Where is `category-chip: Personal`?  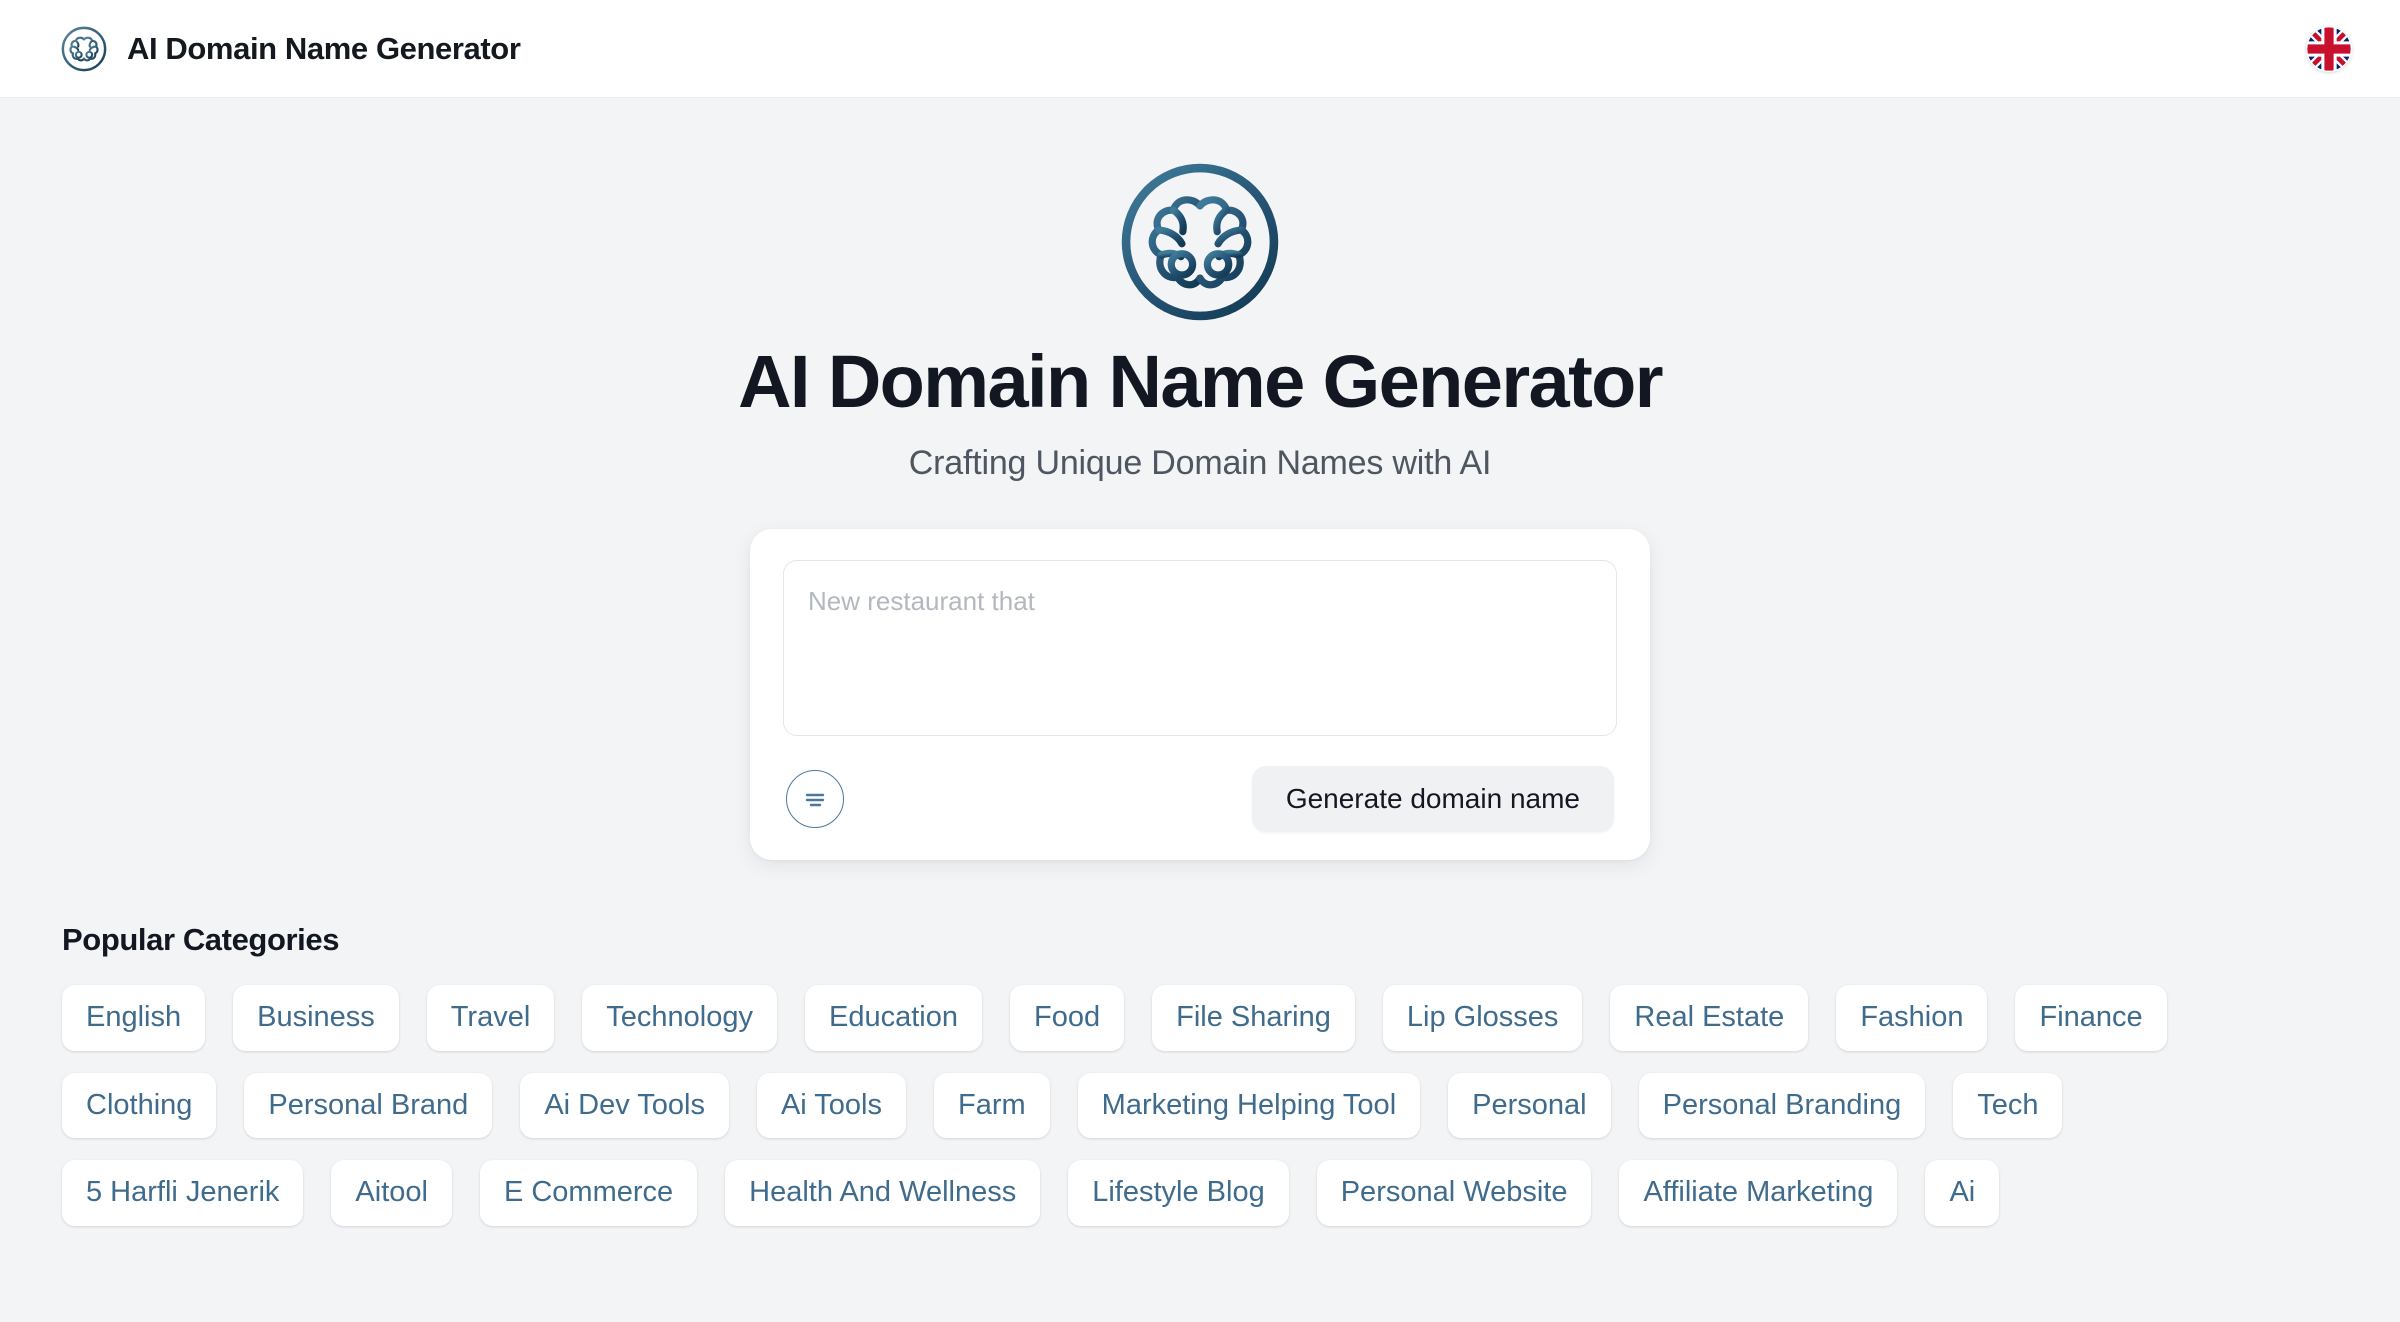
category-chip: Personal is located at coordinates (1529, 1105).